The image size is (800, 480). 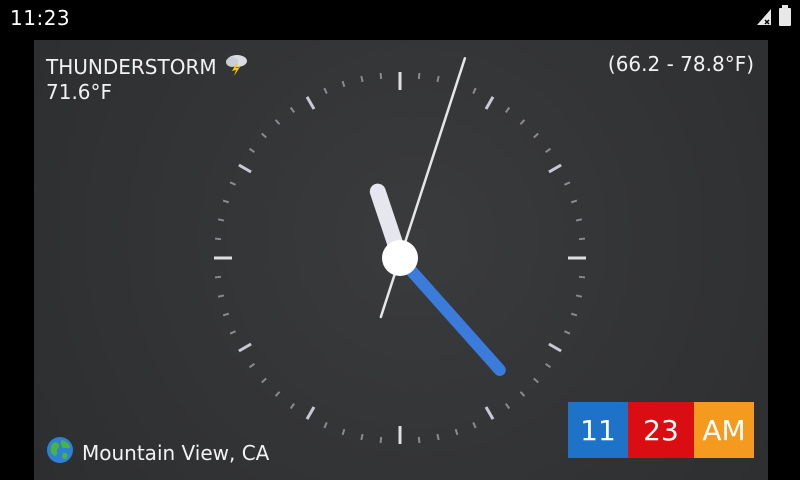 I want to click on digital-minute: 23, so click(x=661, y=430).